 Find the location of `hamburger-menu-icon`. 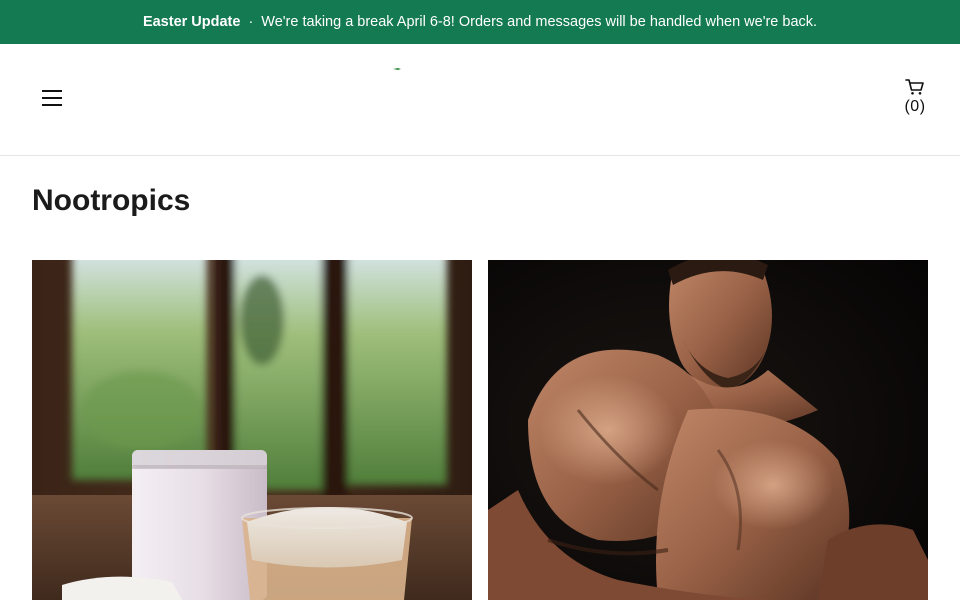

hamburger-menu-icon is located at coordinates (52, 98).